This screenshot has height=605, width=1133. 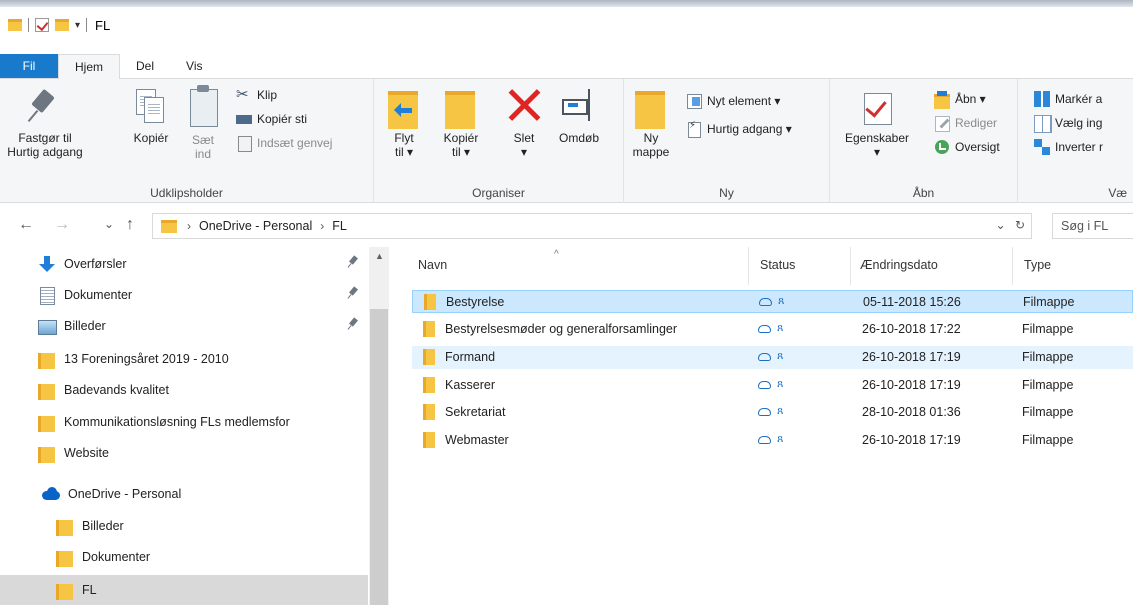 I want to click on recent-locations-icon: ⌄, so click(x=109, y=224).